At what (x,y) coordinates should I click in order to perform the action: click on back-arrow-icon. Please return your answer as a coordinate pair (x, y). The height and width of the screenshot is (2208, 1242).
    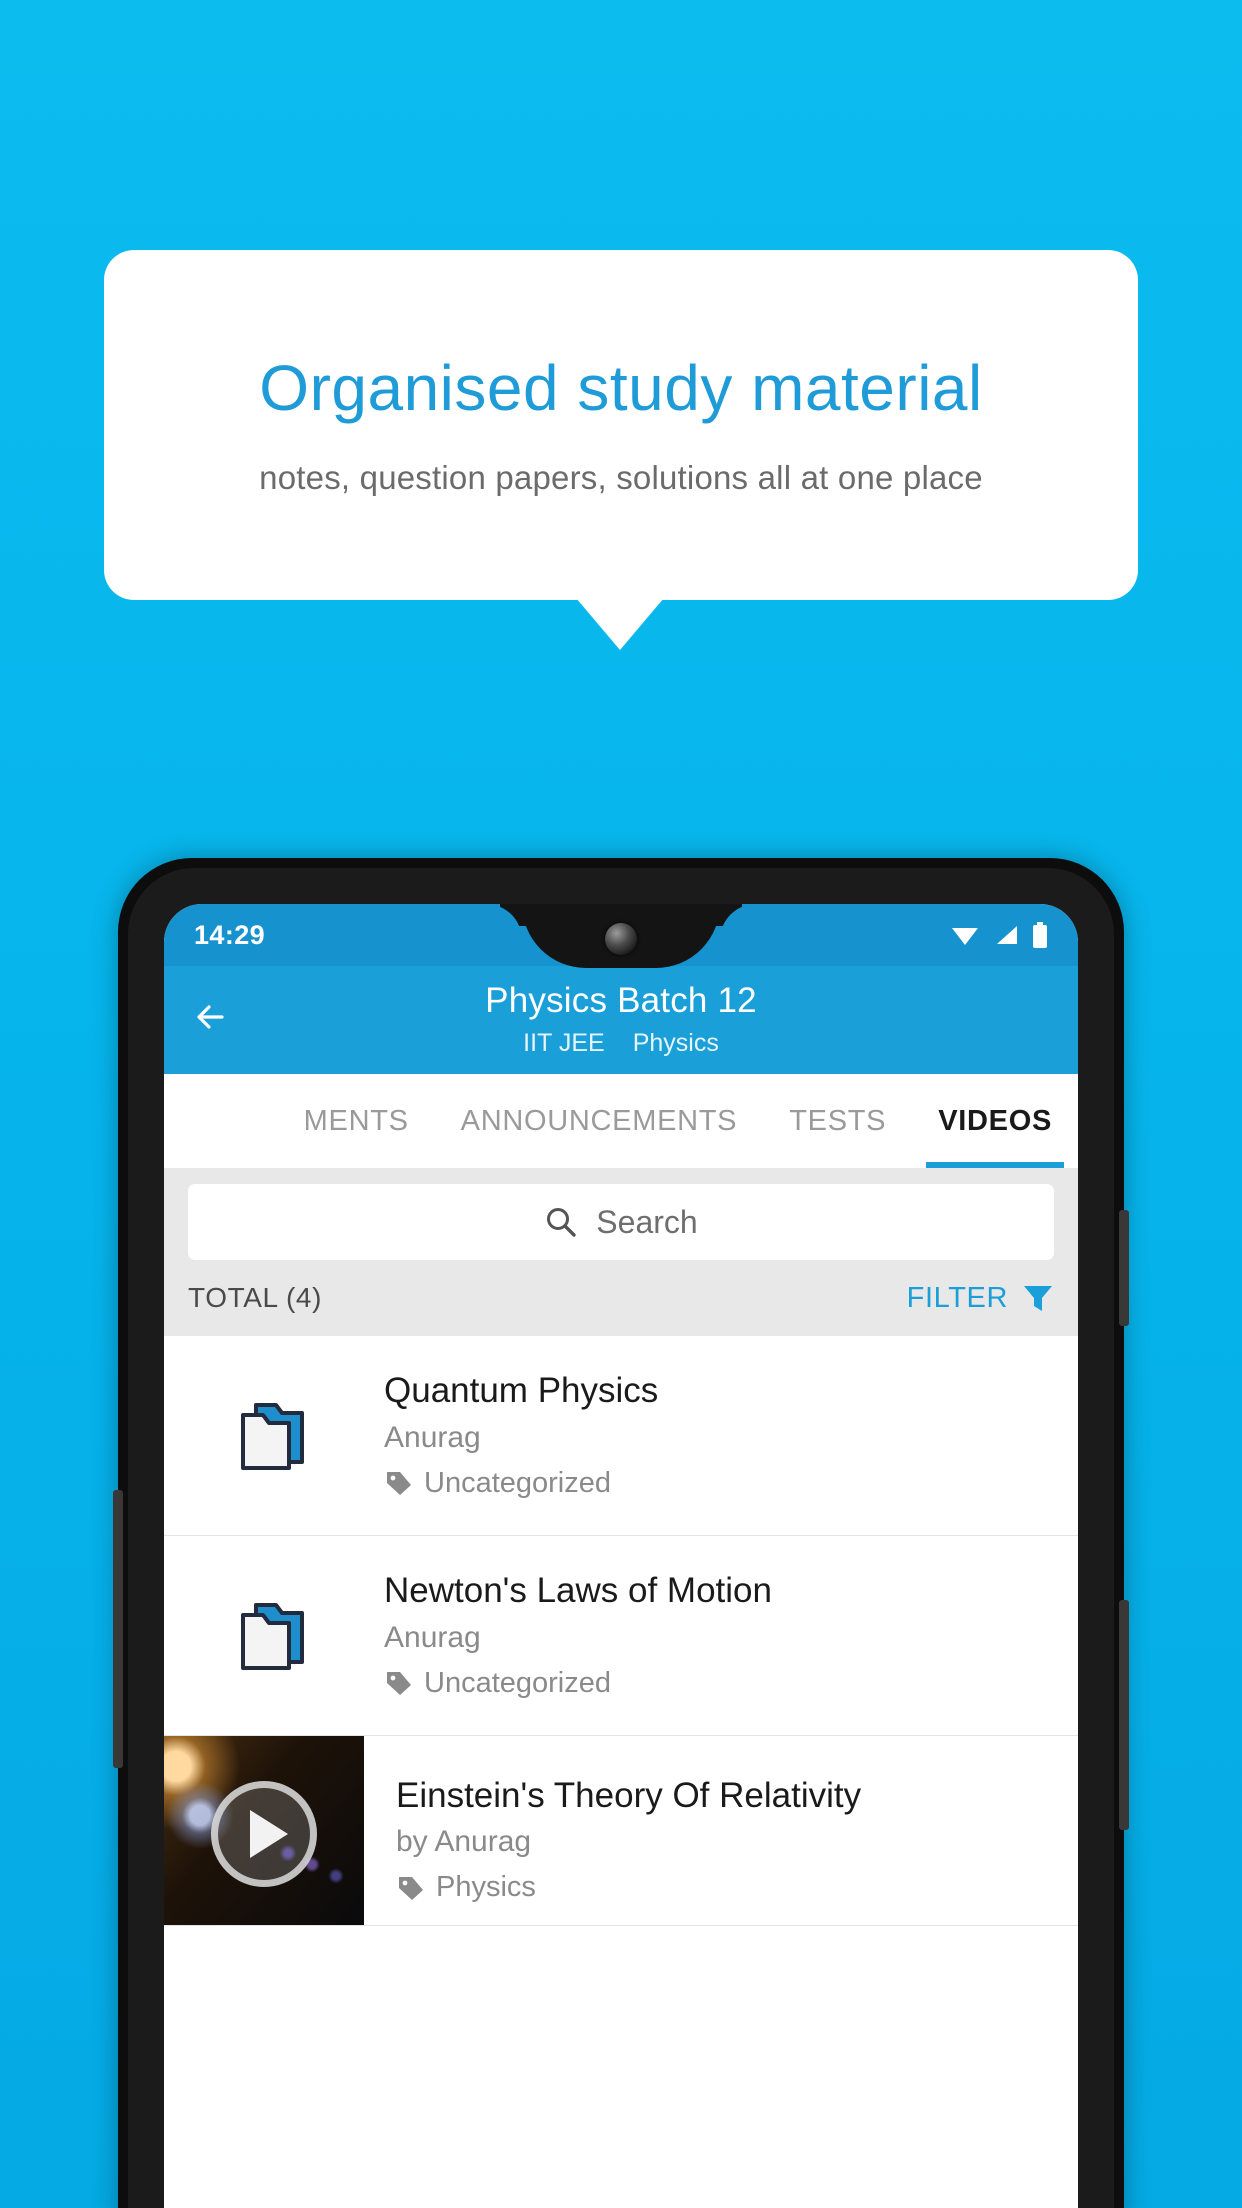
    Looking at the image, I should click on (210, 1017).